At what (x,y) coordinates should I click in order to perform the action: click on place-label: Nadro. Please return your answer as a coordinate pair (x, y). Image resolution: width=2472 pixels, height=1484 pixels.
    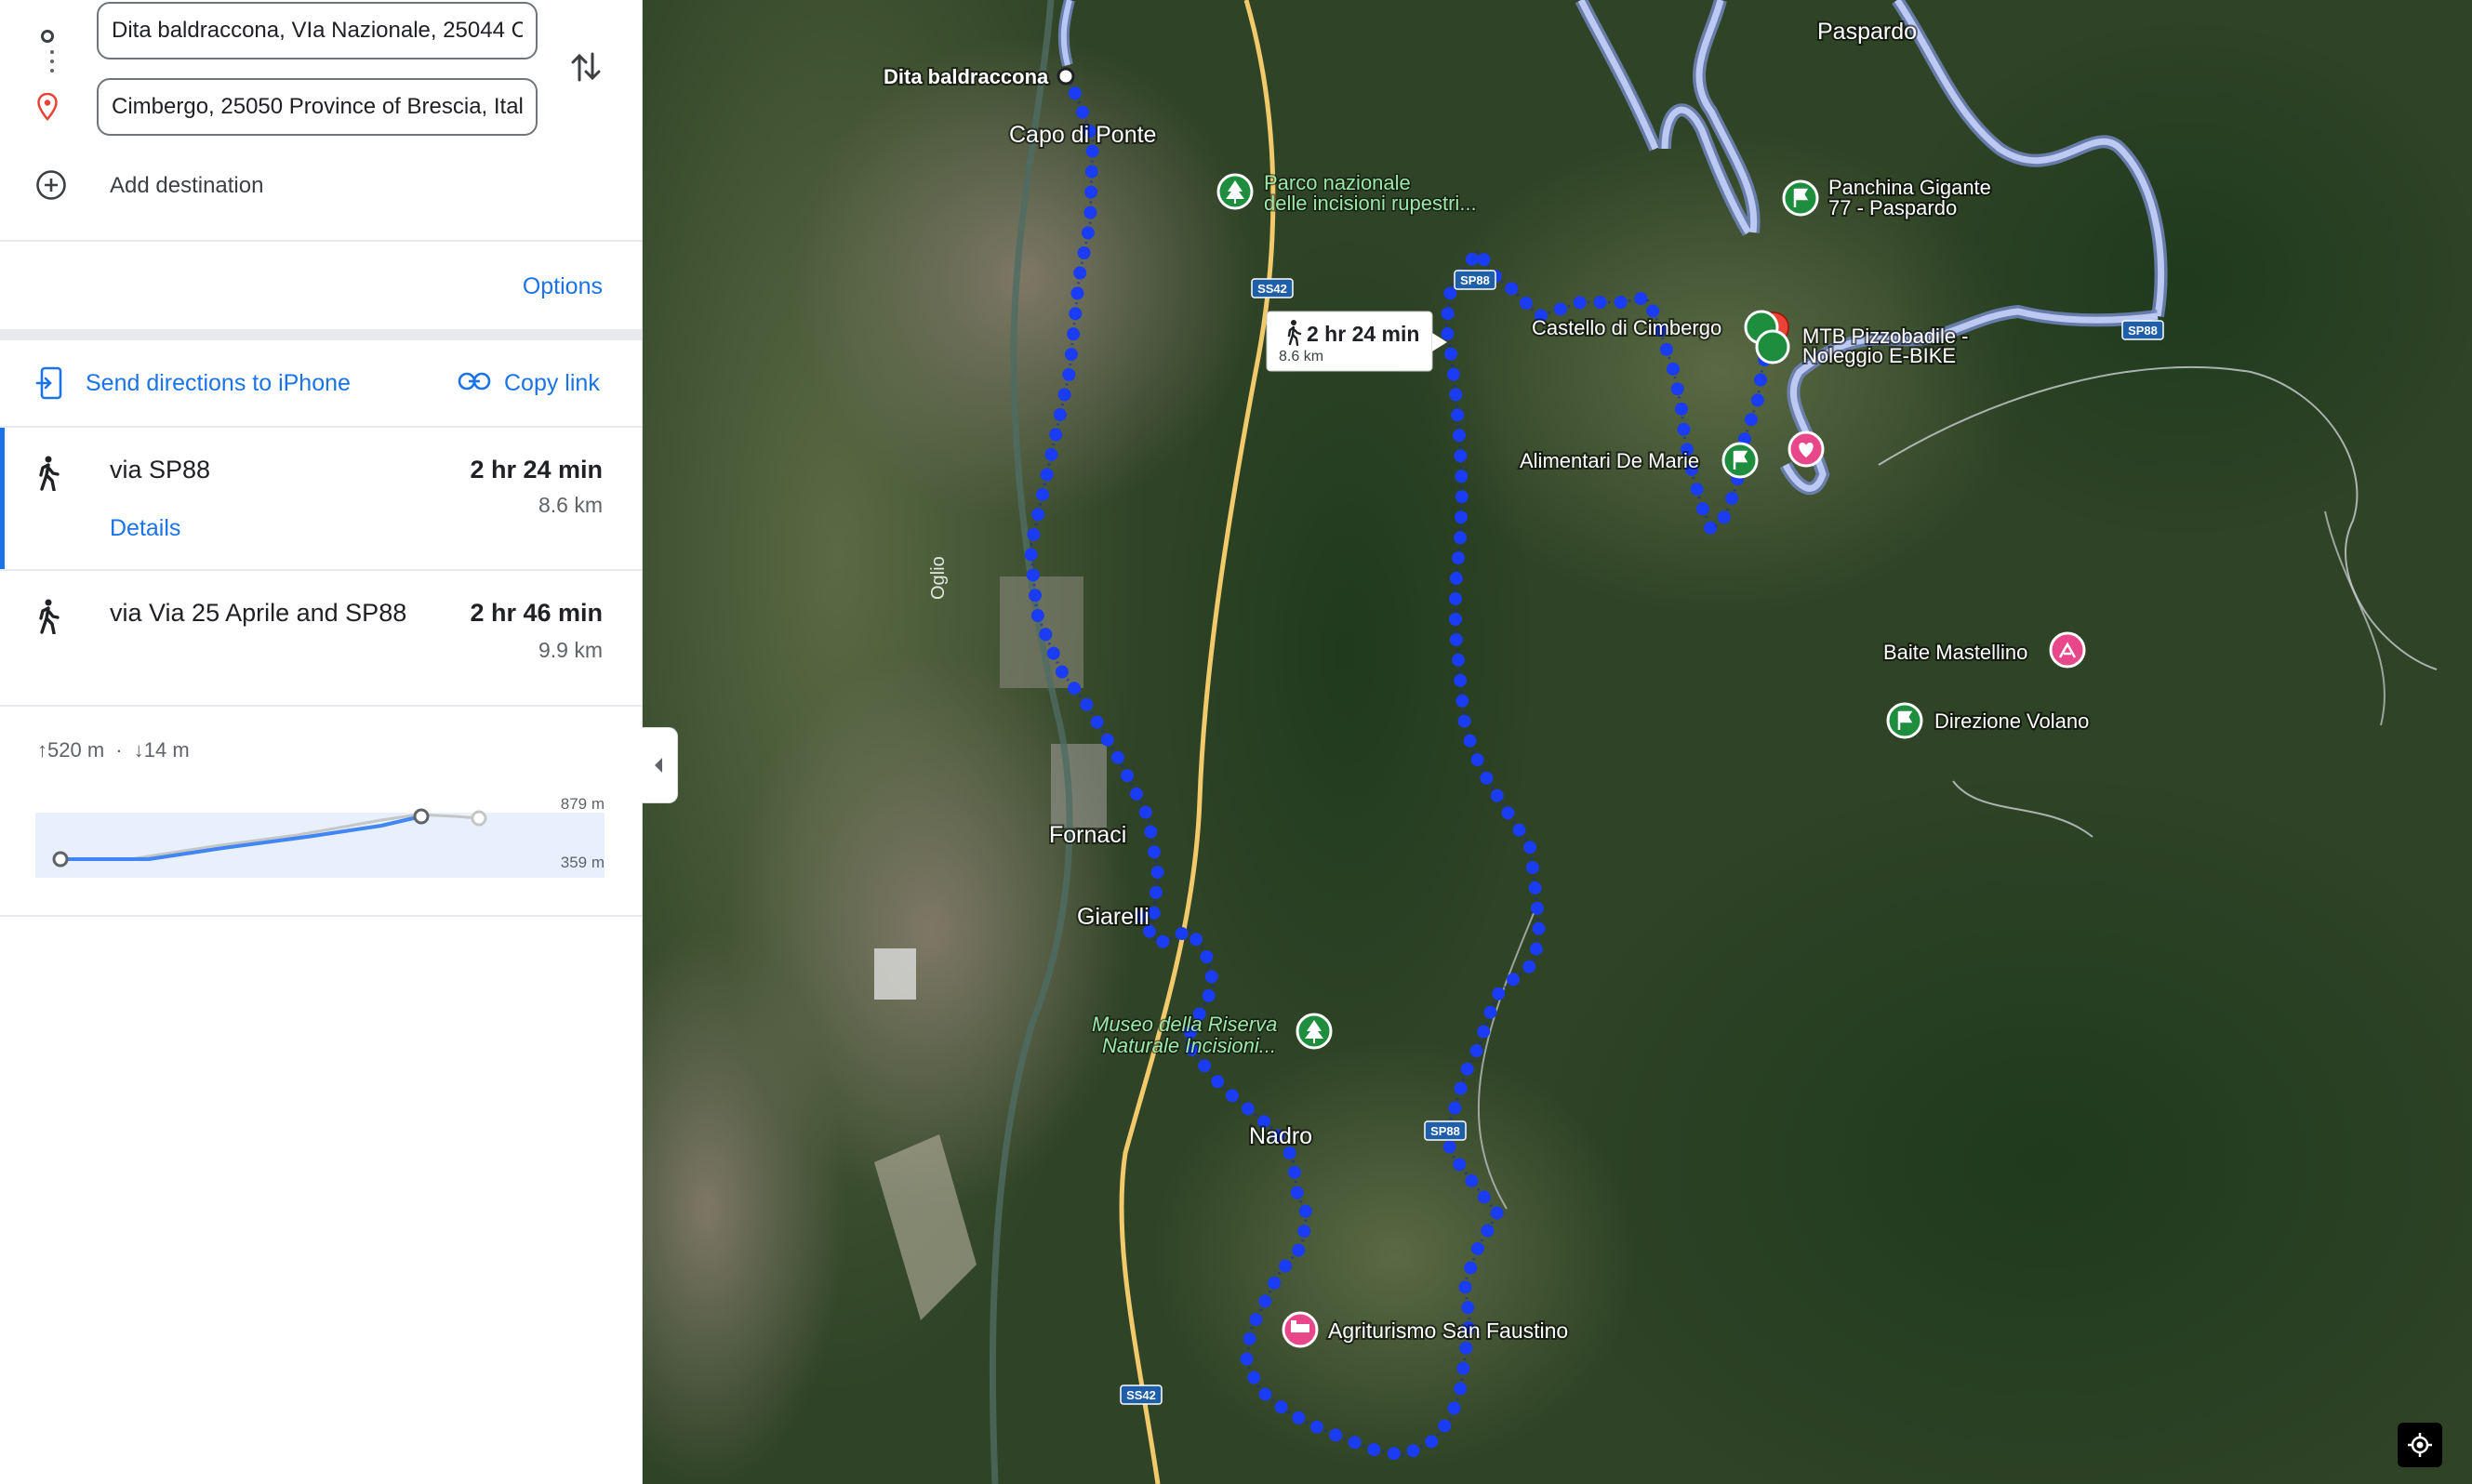
    Looking at the image, I should click on (1281, 1136).